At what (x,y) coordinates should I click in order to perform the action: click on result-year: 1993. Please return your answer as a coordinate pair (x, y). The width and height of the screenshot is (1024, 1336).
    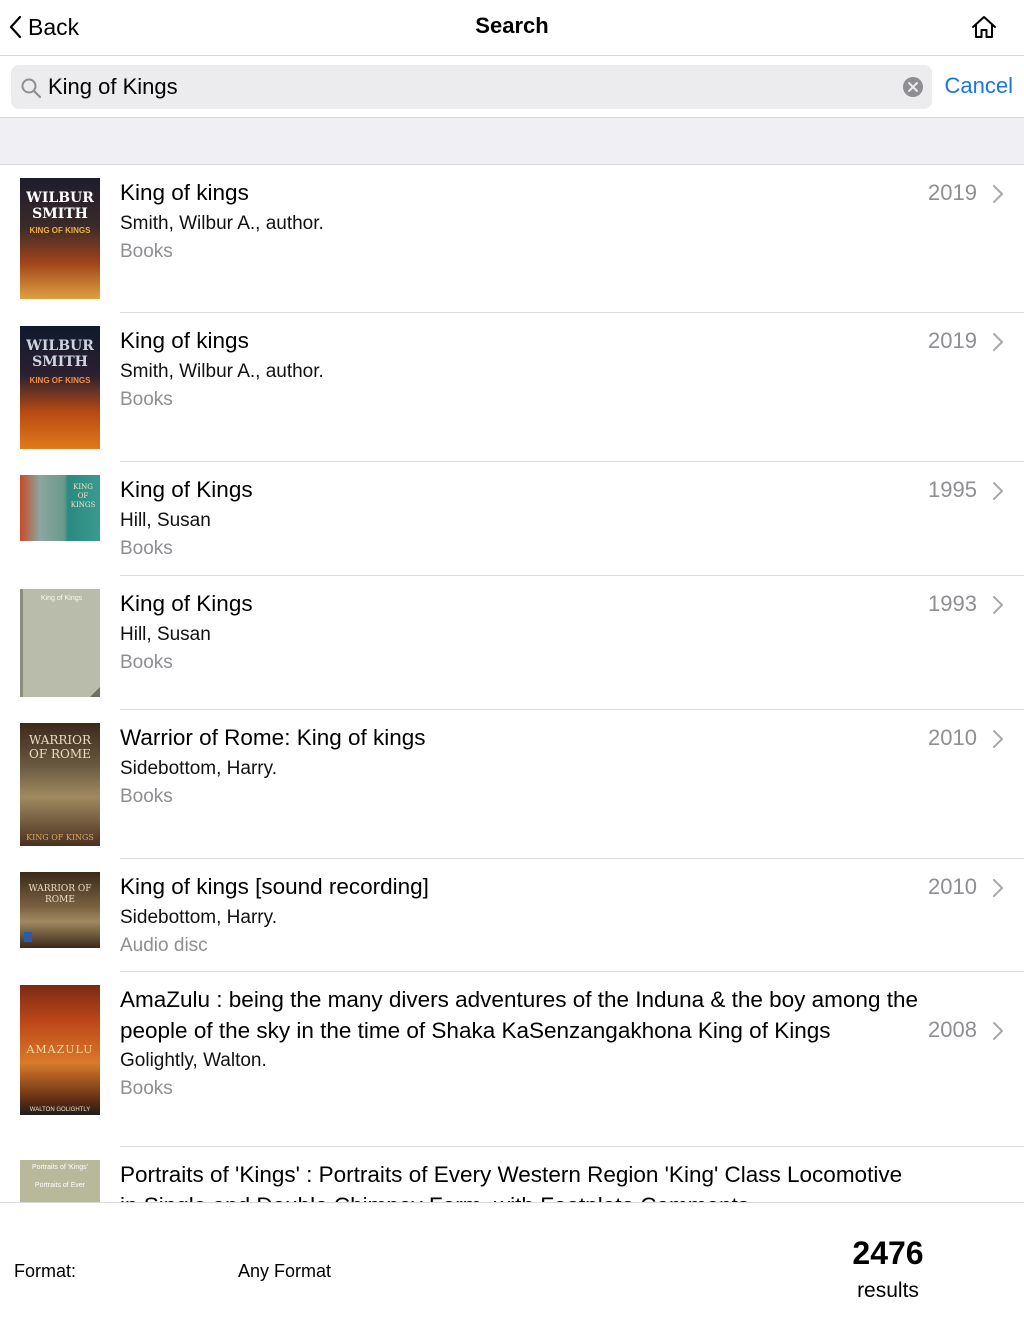
    Looking at the image, I should click on (952, 603).